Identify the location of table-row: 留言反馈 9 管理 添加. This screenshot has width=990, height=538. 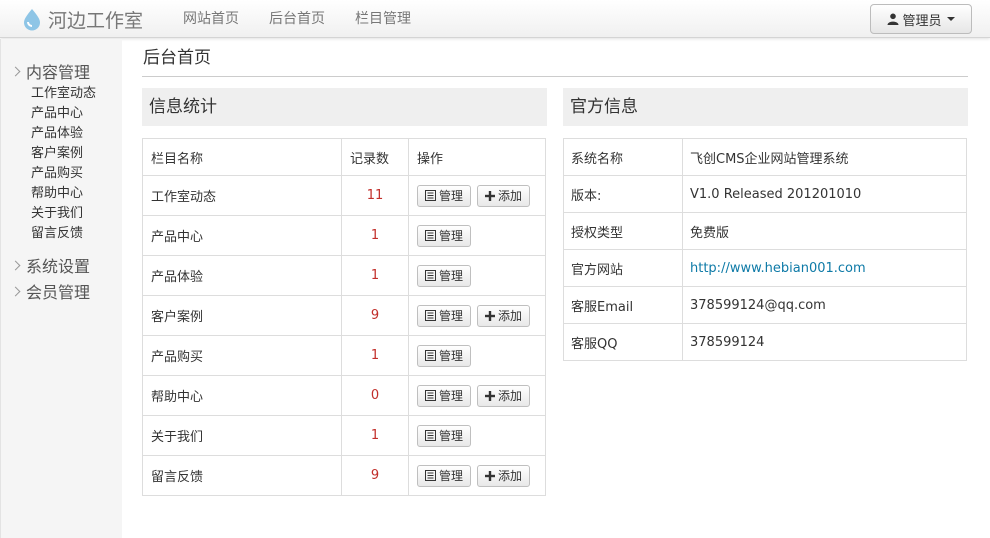
(344, 475).